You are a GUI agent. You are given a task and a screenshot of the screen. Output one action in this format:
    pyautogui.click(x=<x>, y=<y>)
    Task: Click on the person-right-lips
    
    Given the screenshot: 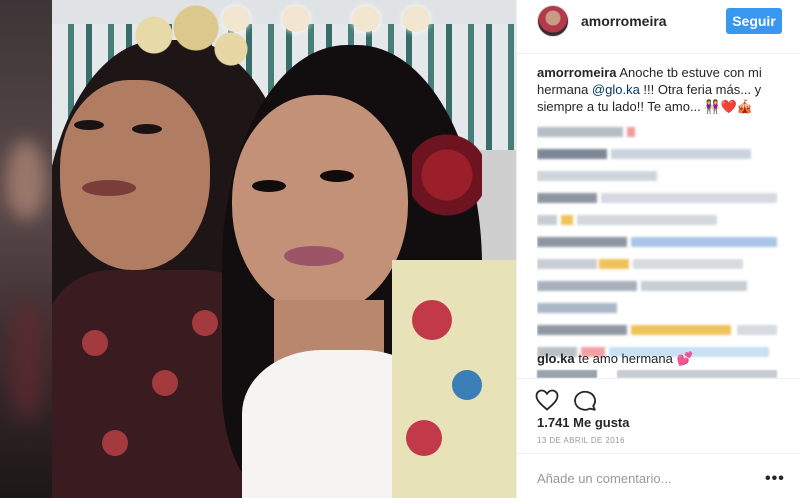 What is the action you would take?
    pyautogui.click(x=314, y=256)
    